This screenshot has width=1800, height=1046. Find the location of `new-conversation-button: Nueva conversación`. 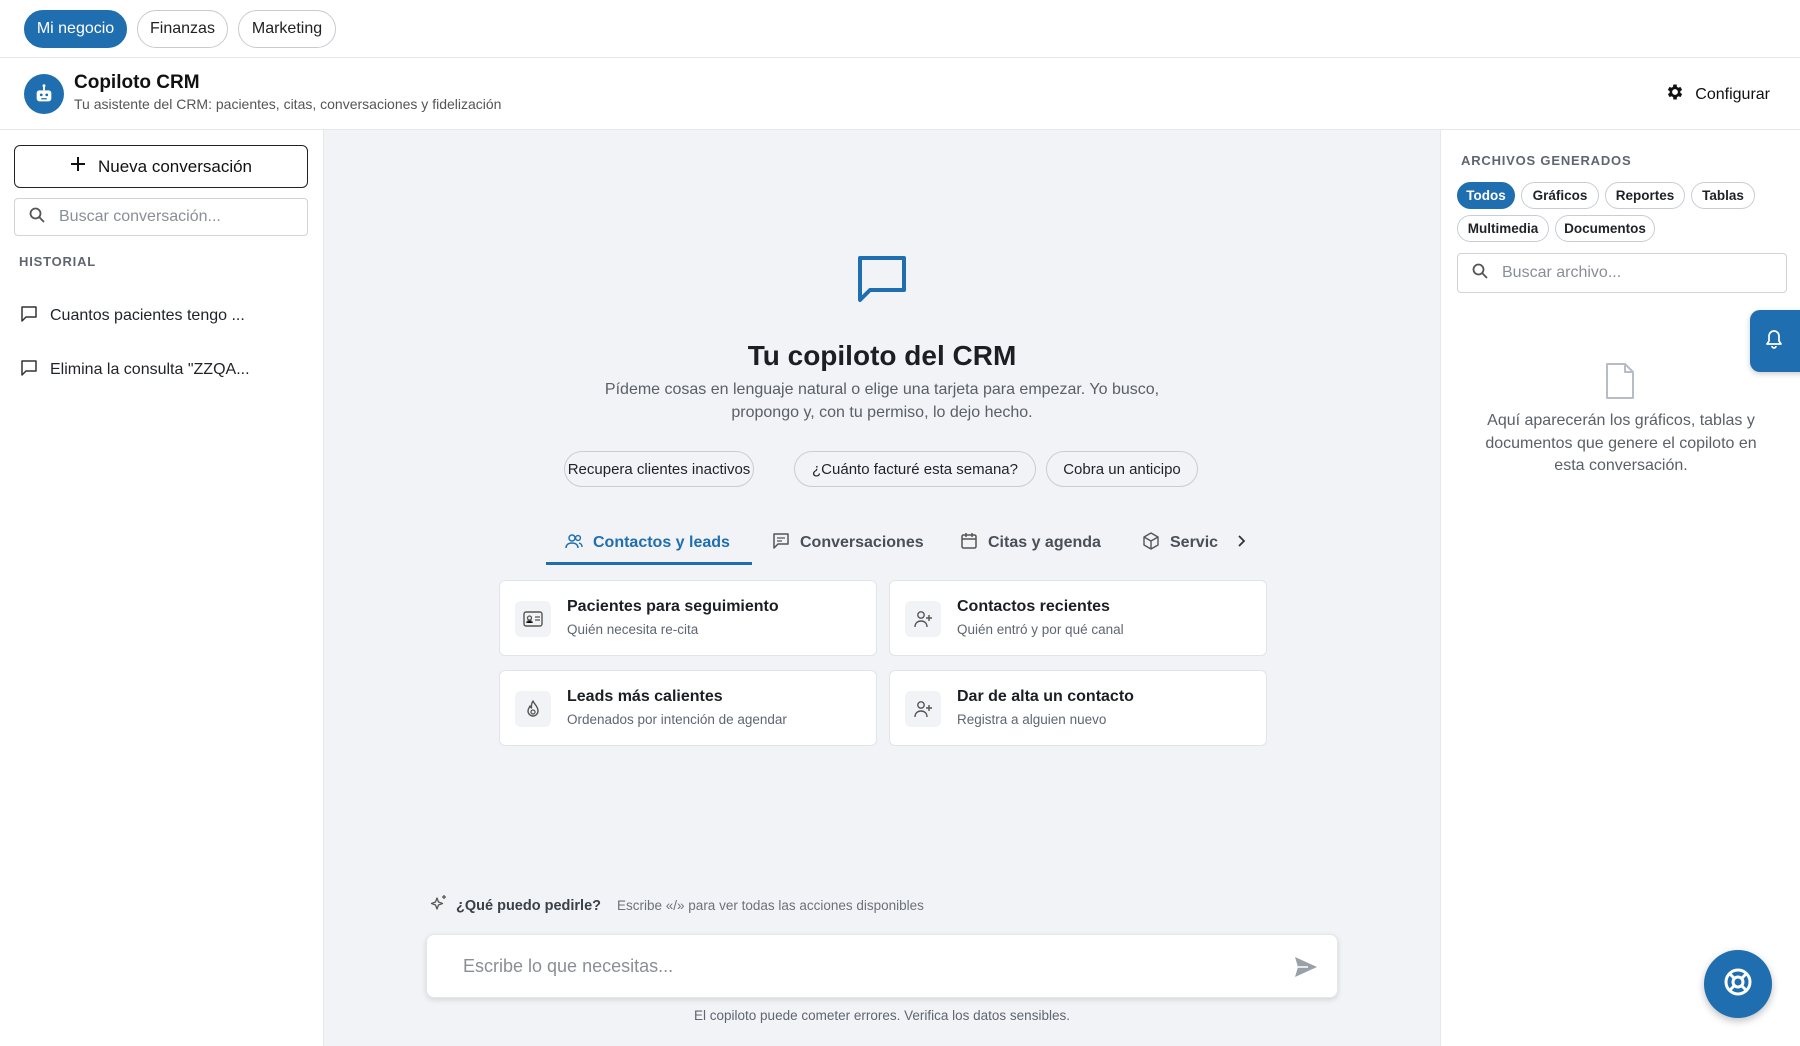

new-conversation-button: Nueva conversación is located at coordinates (161, 166).